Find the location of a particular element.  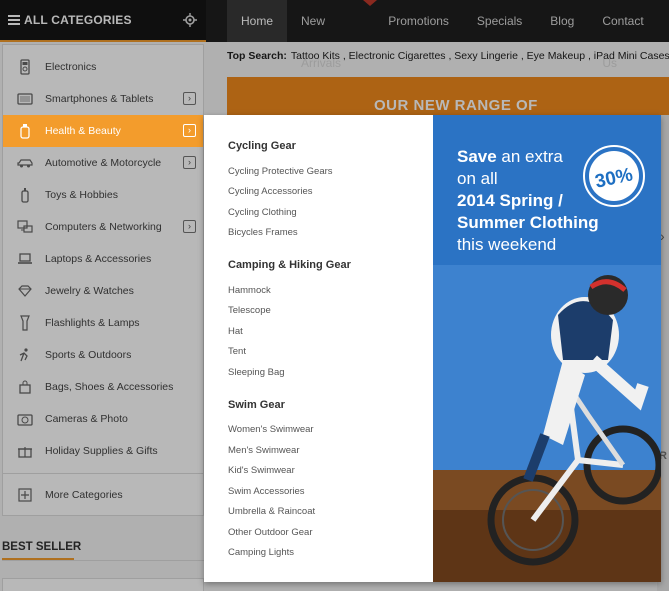

banner-line-2: on all is located at coordinates (477, 178).